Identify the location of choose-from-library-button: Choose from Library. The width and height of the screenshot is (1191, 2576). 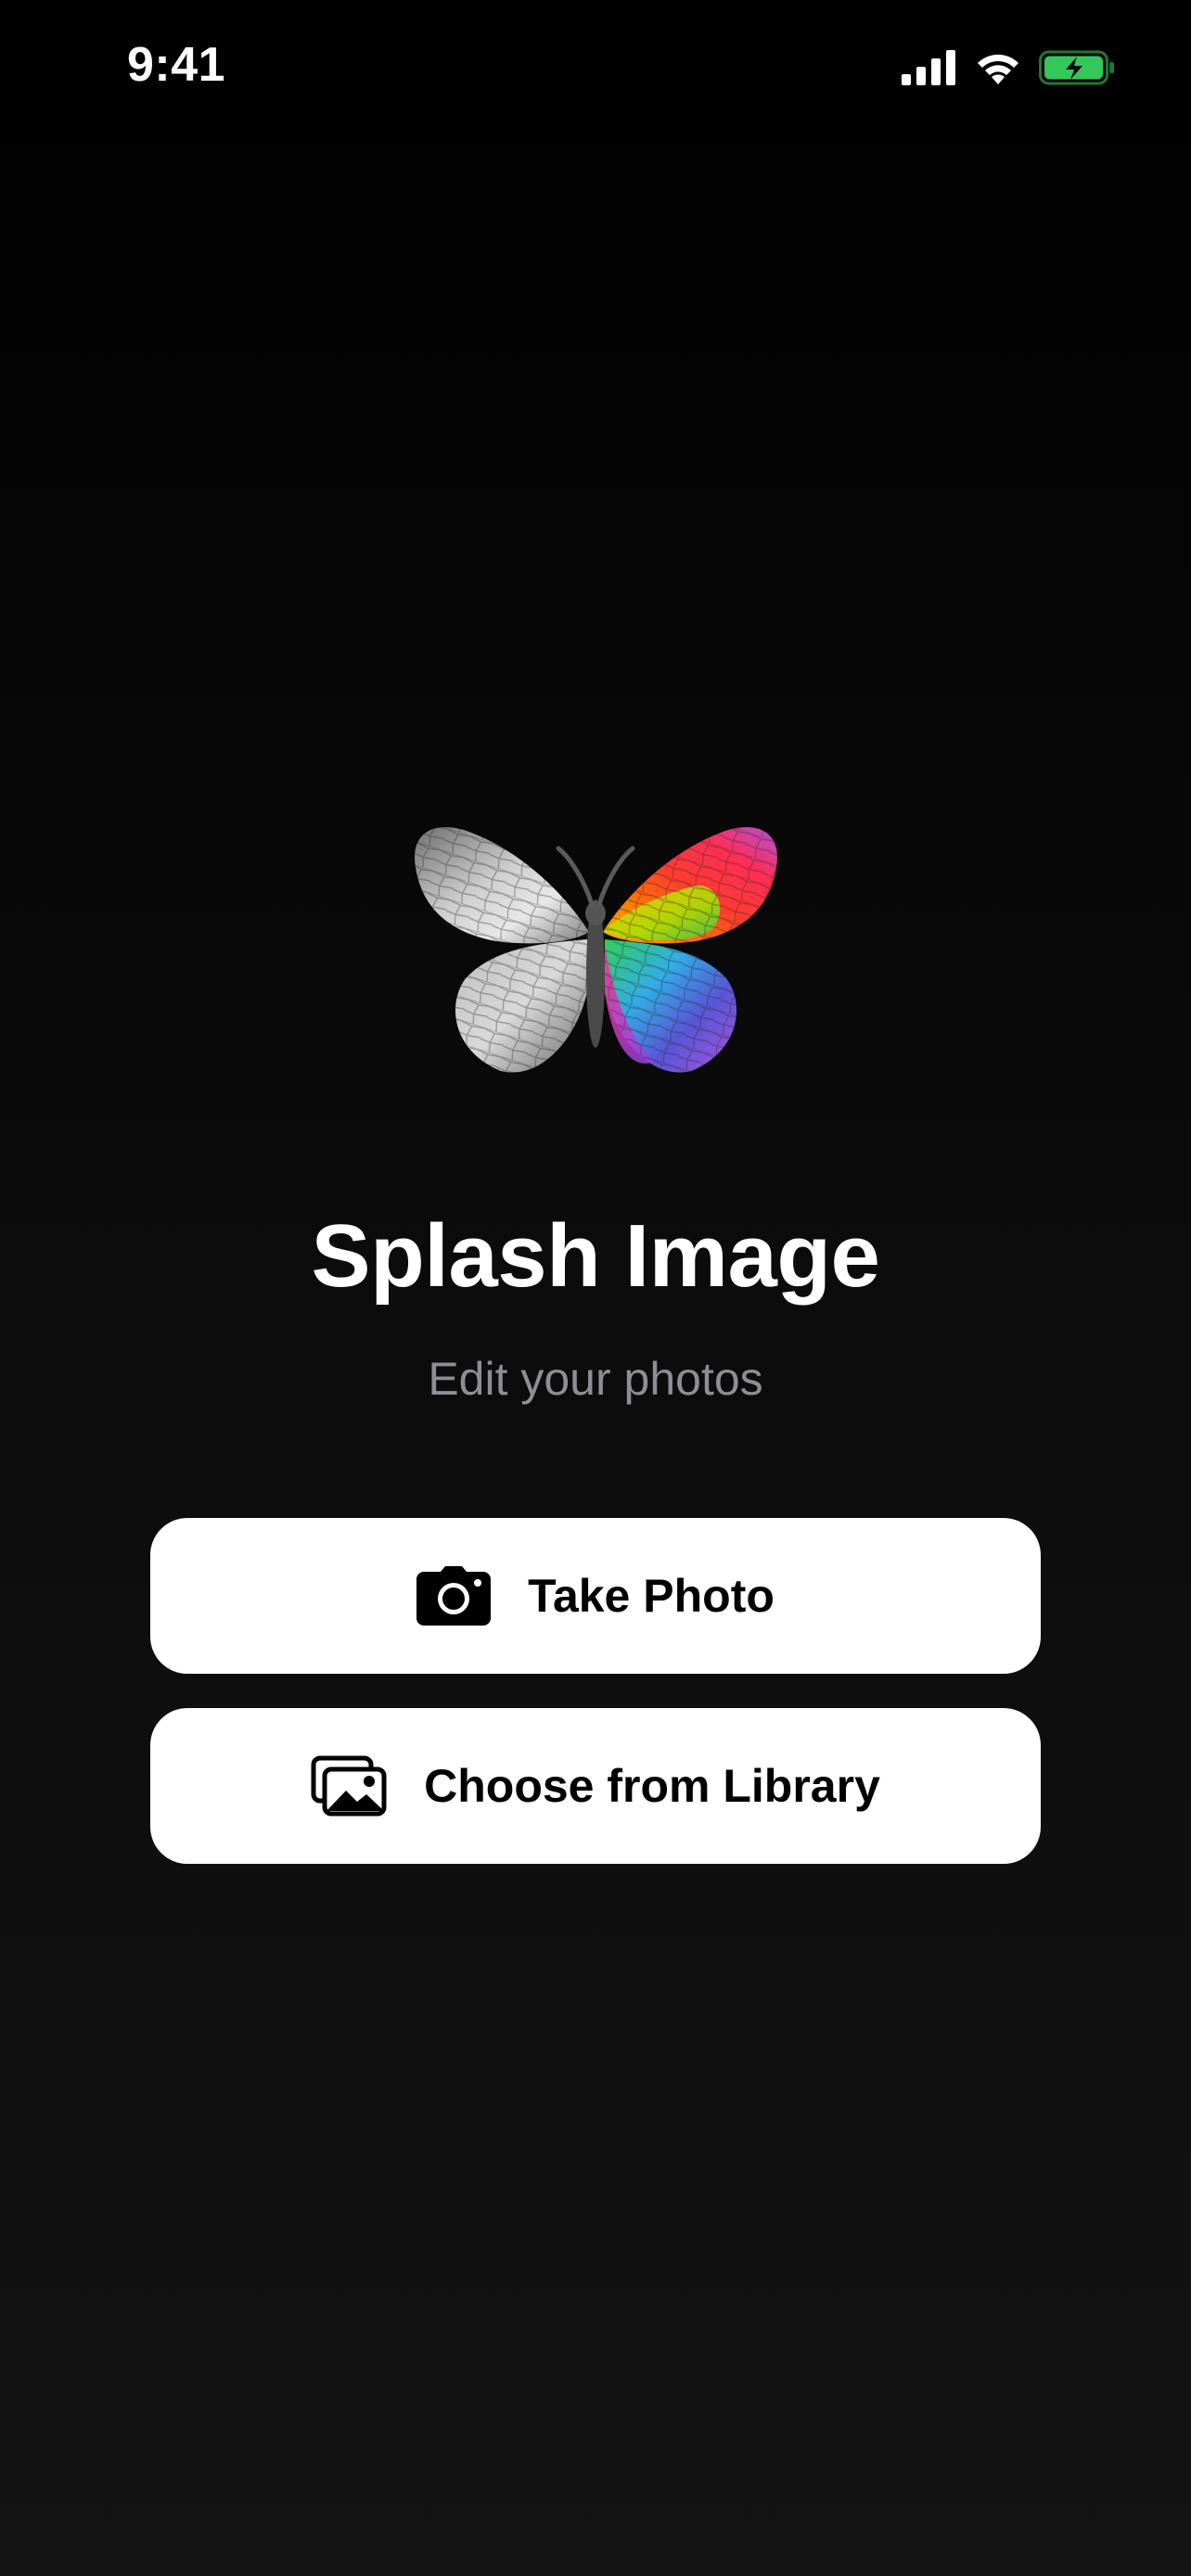
(595, 1786).